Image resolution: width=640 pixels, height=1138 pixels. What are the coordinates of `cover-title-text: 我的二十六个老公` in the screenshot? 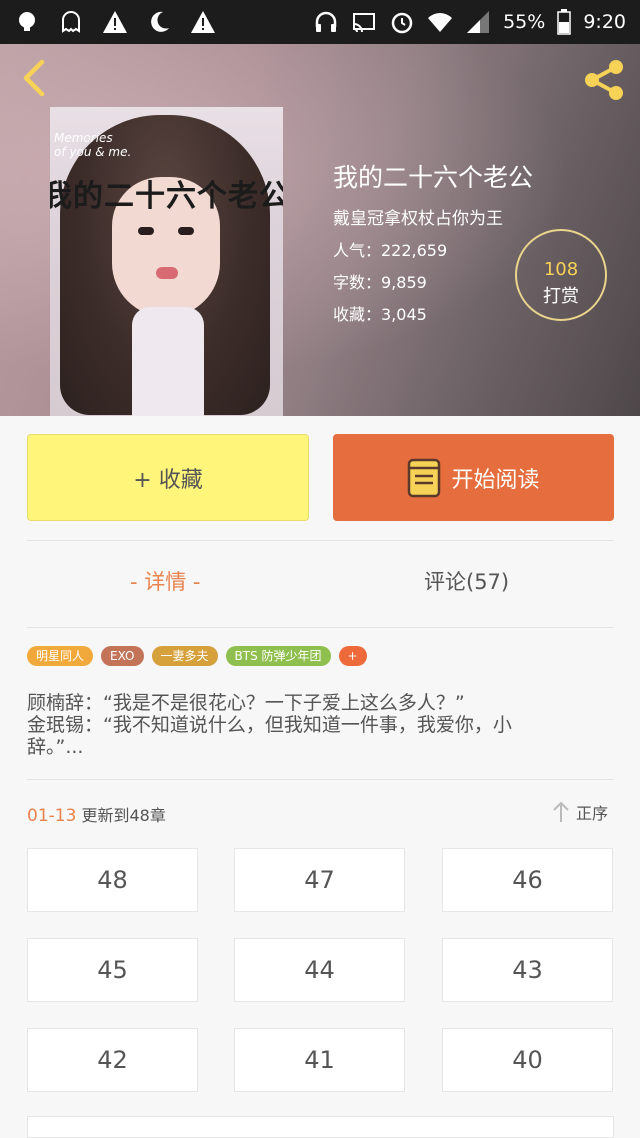 It's located at (166, 196).